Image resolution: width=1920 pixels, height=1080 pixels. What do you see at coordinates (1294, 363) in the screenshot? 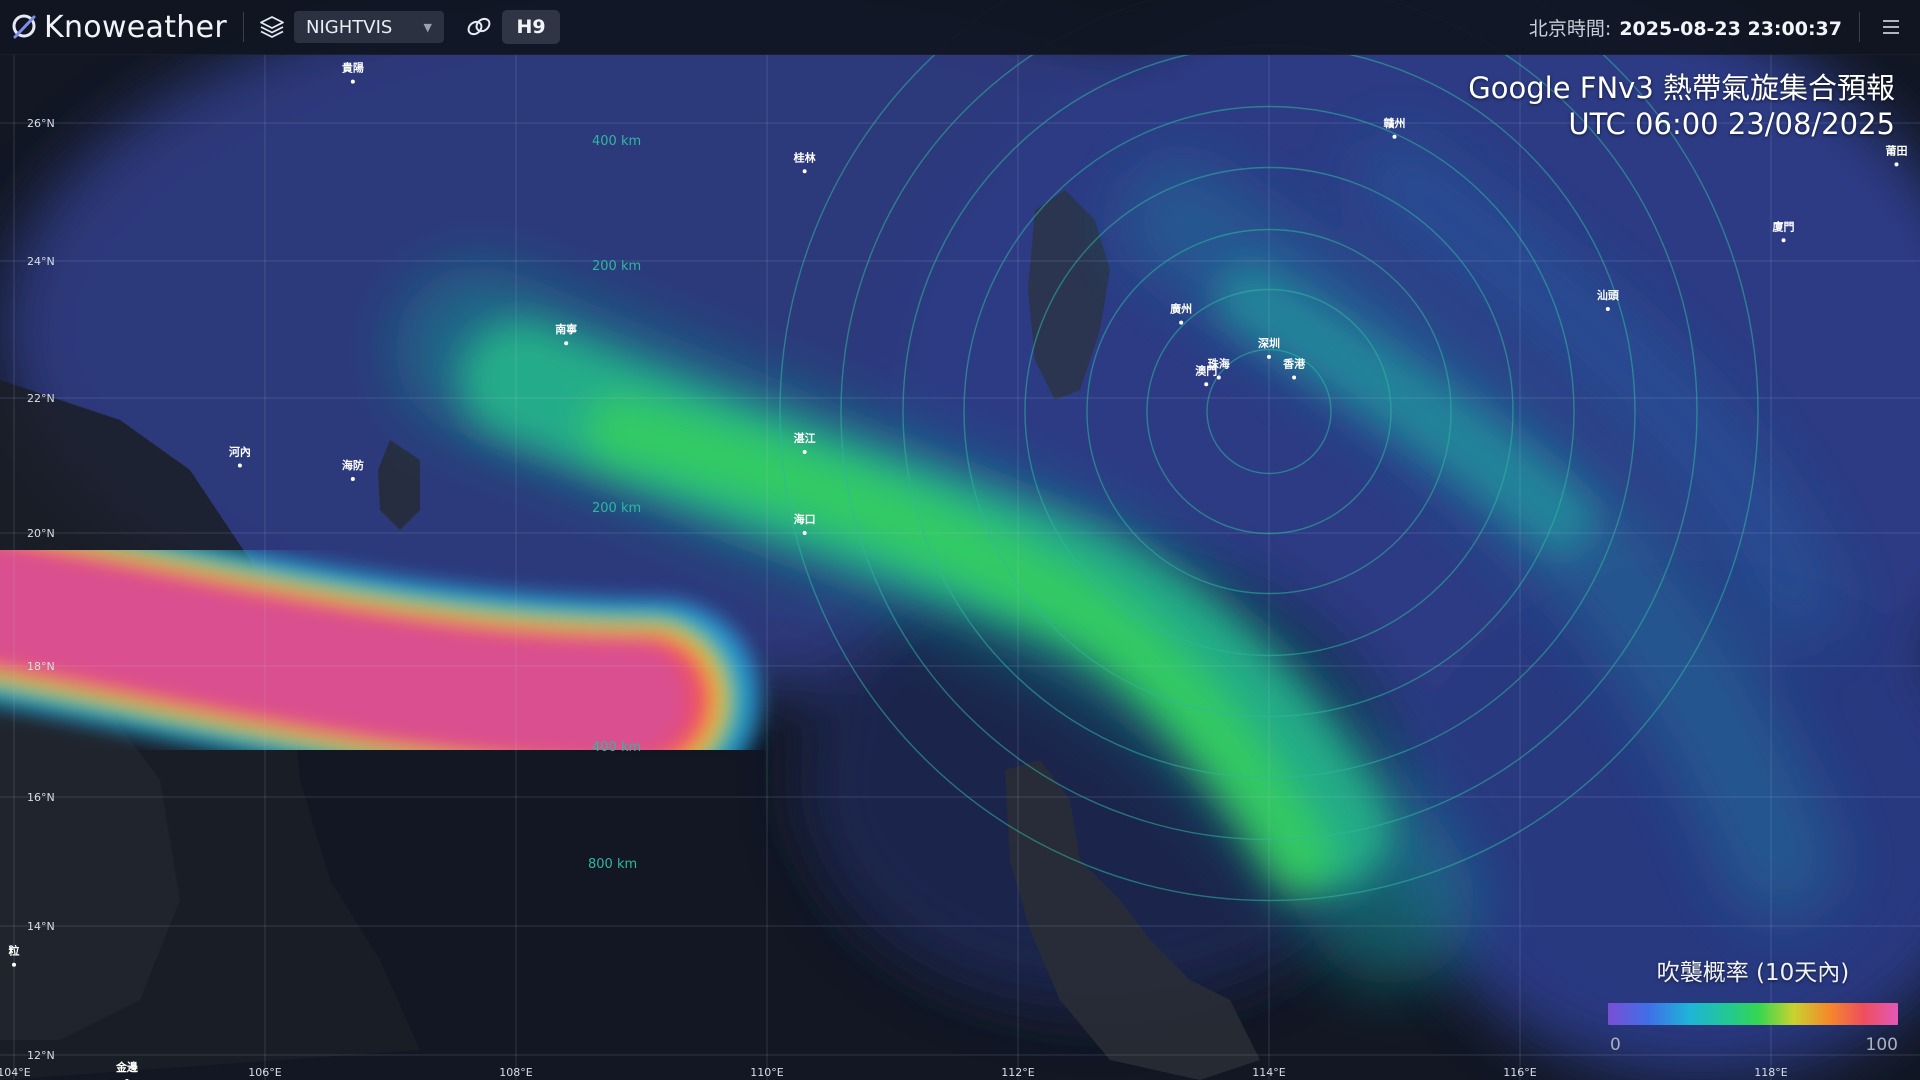
I see `city-label: 香港` at bounding box center [1294, 363].